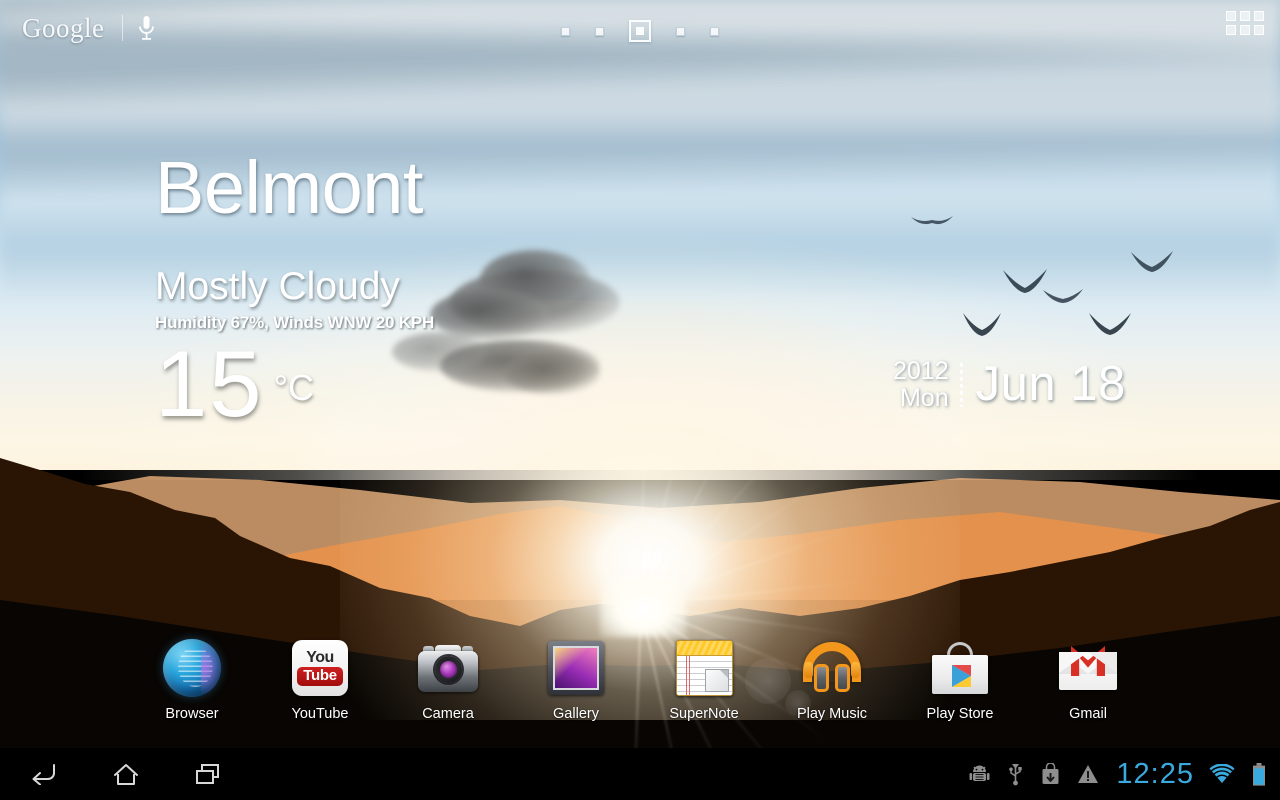 The height and width of the screenshot is (800, 1280). Describe the element at coordinates (1088, 668) in the screenshot. I see `gmail-icon` at that location.